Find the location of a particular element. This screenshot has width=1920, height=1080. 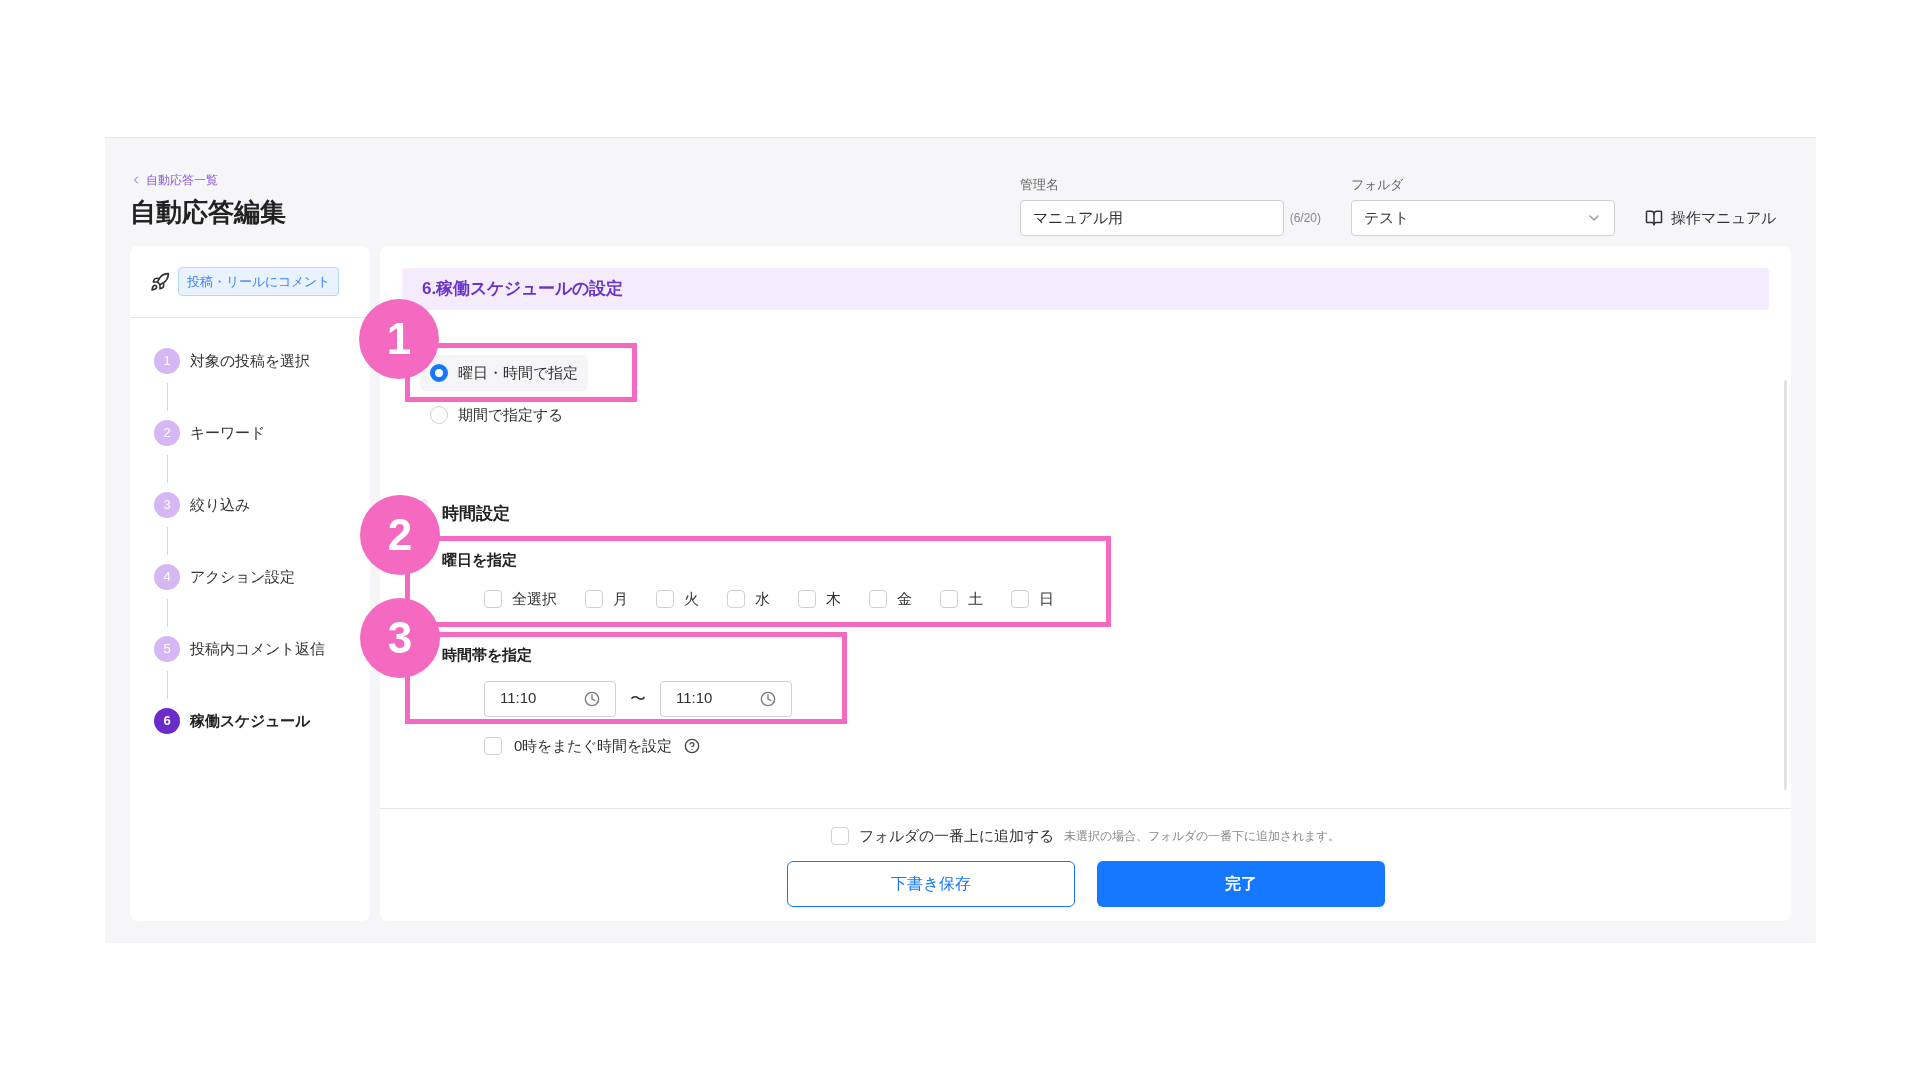

step-number: 4 is located at coordinates (167, 577).